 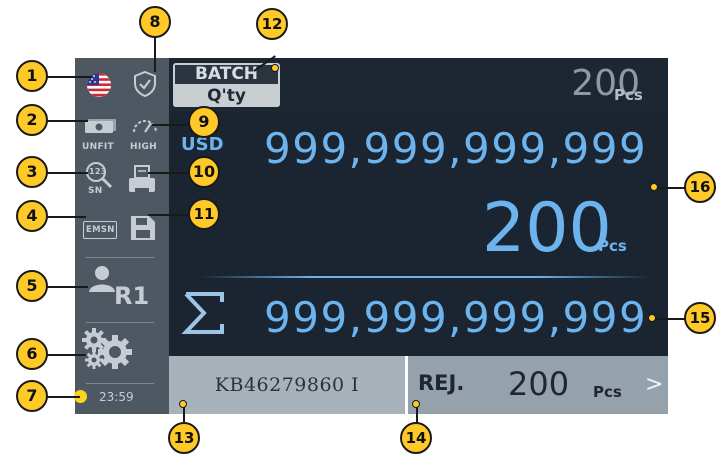 I want to click on banknote-icon, so click(x=101, y=125).